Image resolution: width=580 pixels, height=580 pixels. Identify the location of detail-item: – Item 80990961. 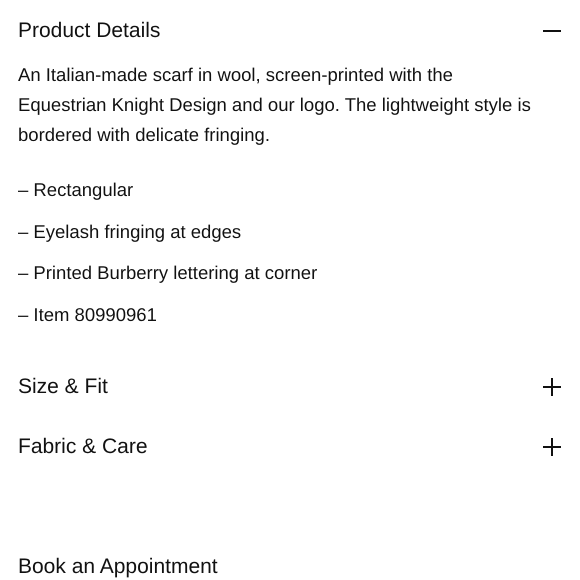
(88, 314).